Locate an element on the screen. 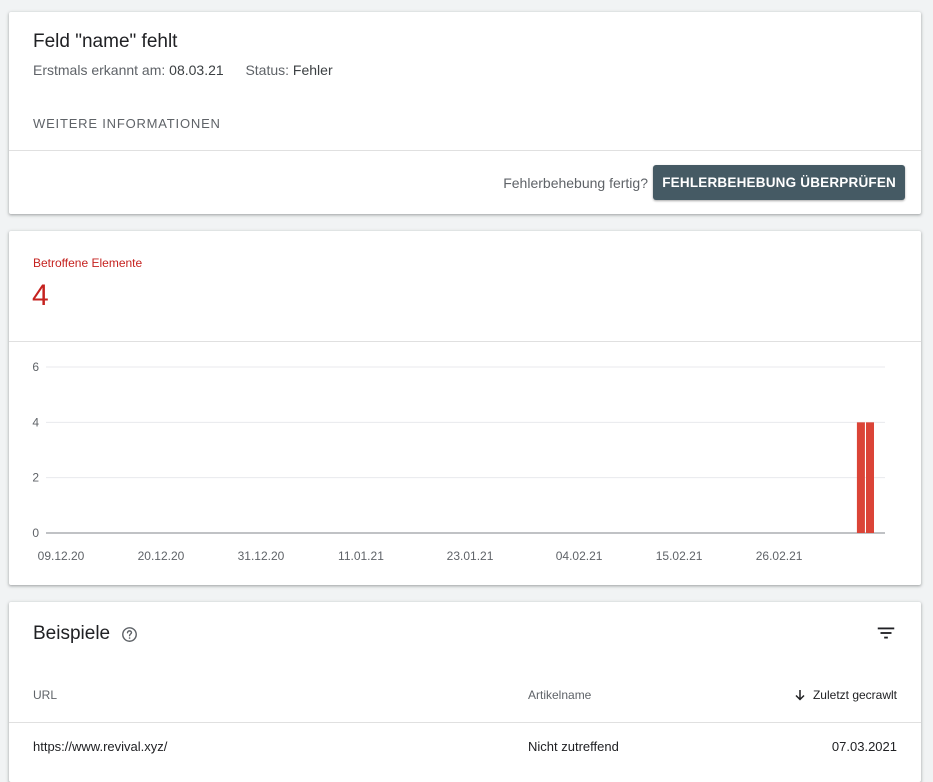 Image resolution: width=933 pixels, height=782 pixels. sort-arrow-down-icon is located at coordinates (800, 695).